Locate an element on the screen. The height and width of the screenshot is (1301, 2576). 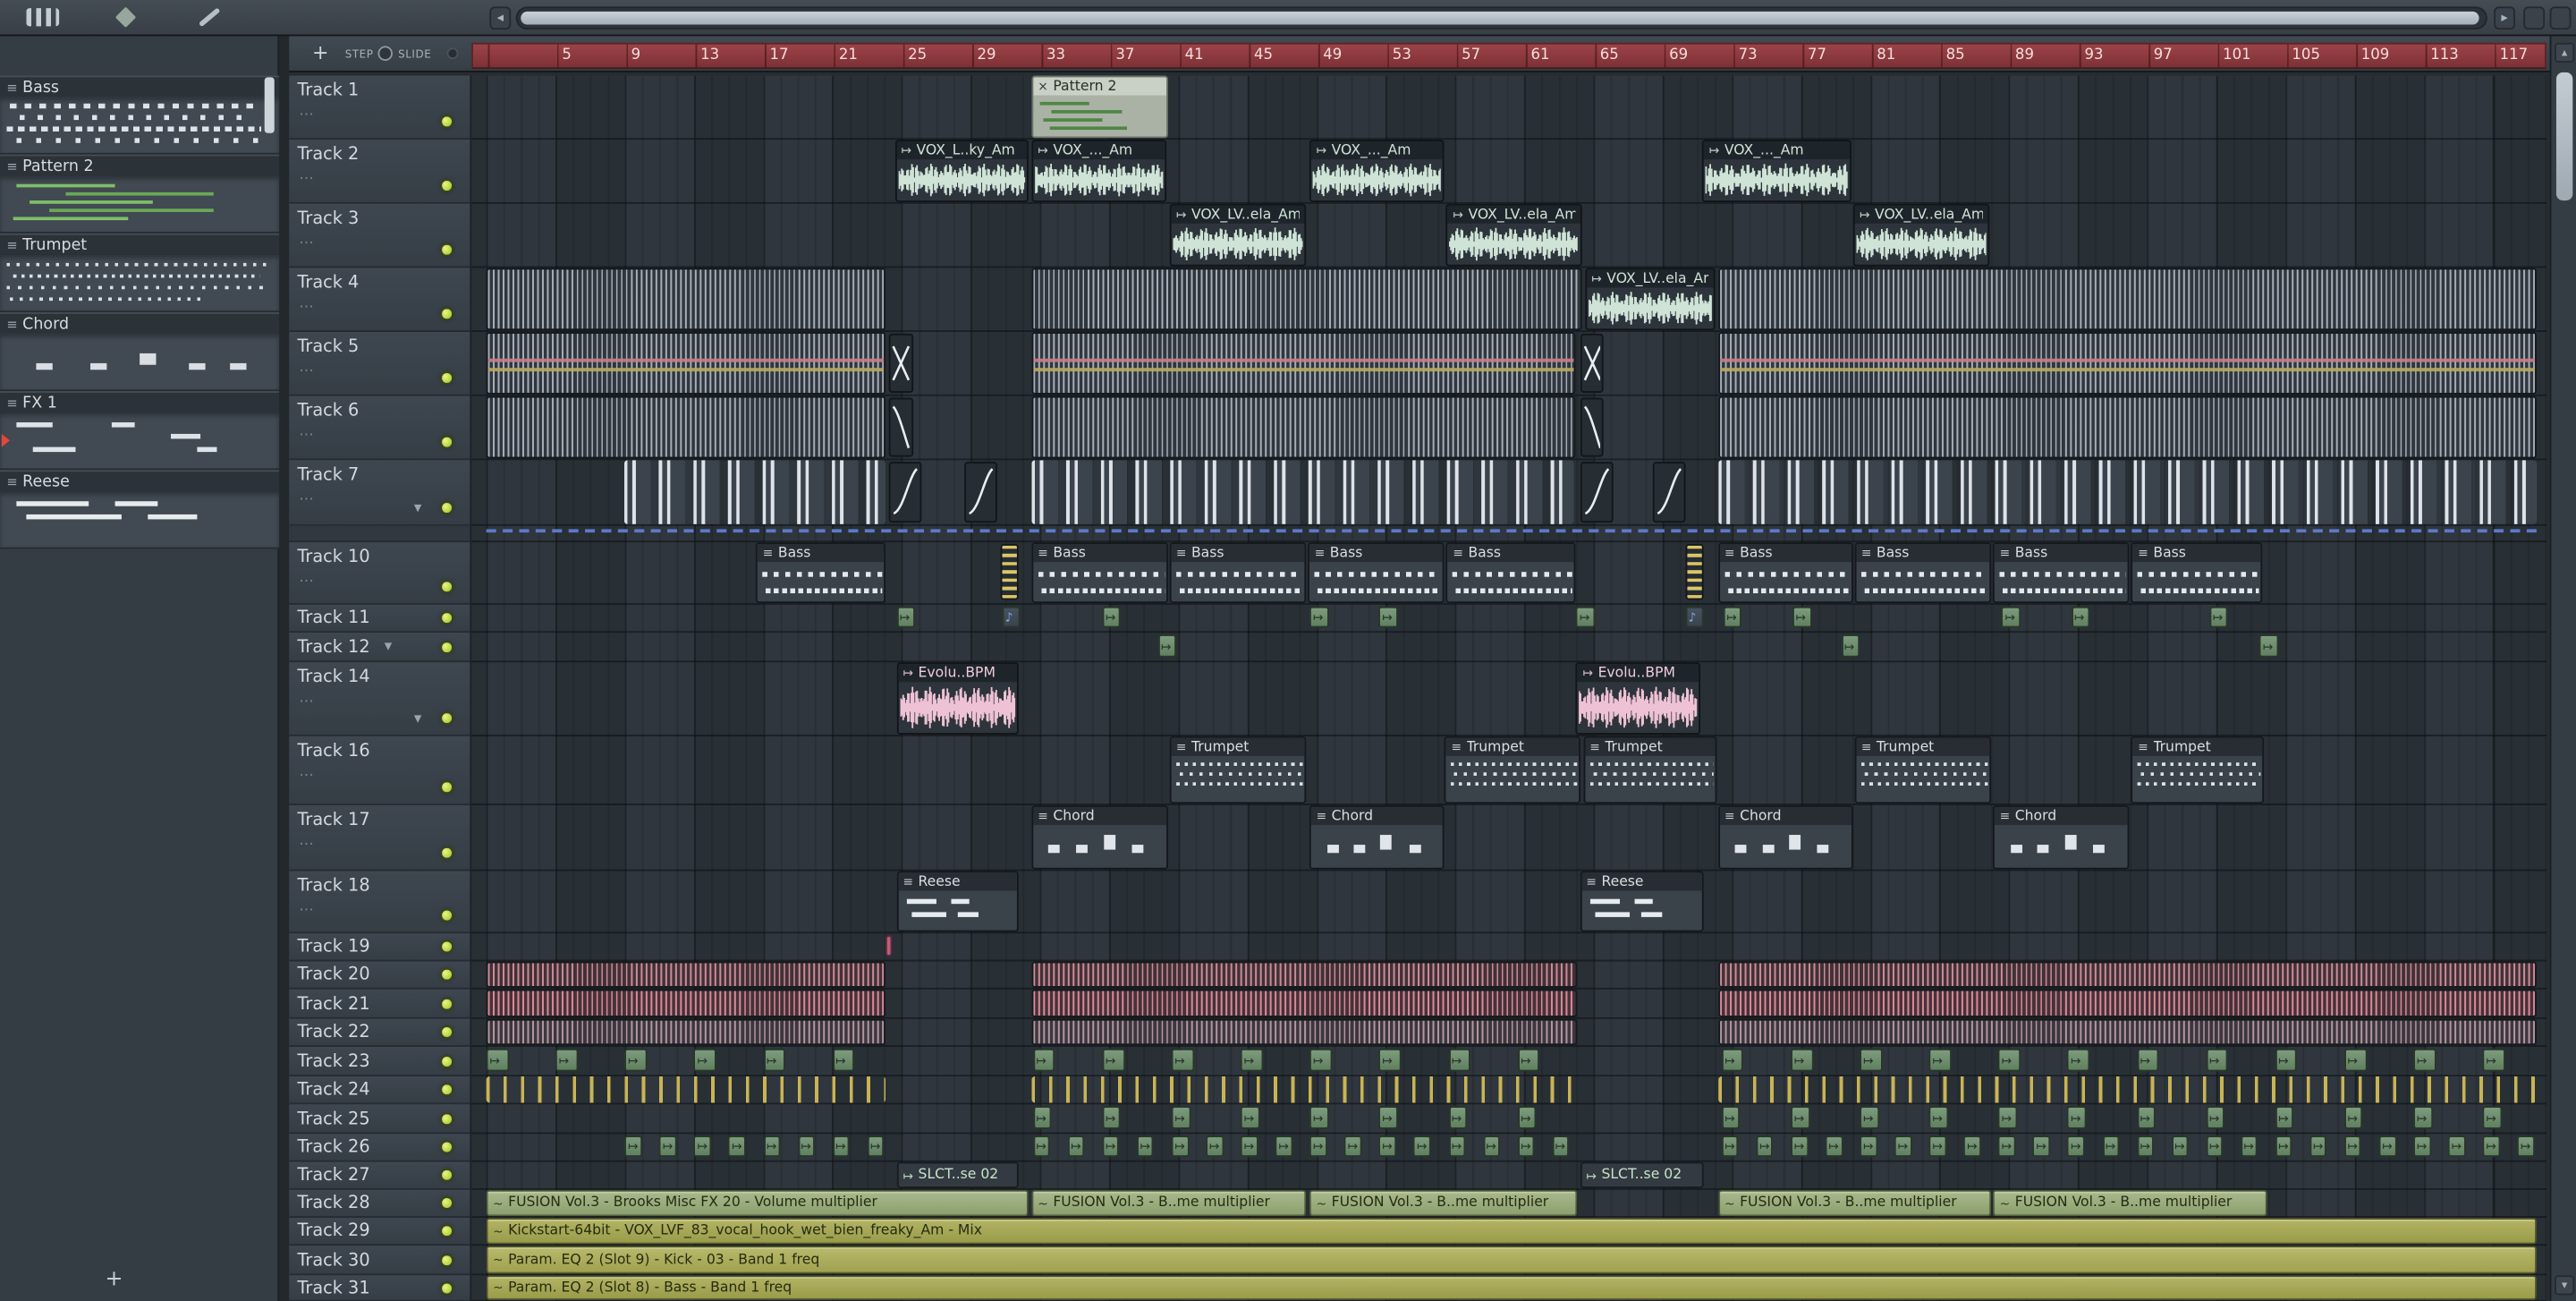
pattern-item-bass: ≡ Bass is located at coordinates (140, 115).